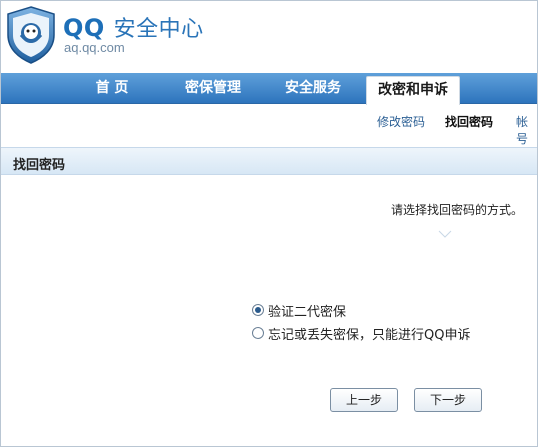 The width and height of the screenshot is (538, 447). Describe the element at coordinates (457, 210) in the screenshot. I see `instruction-text: 请选择找回密码的方式。` at that location.